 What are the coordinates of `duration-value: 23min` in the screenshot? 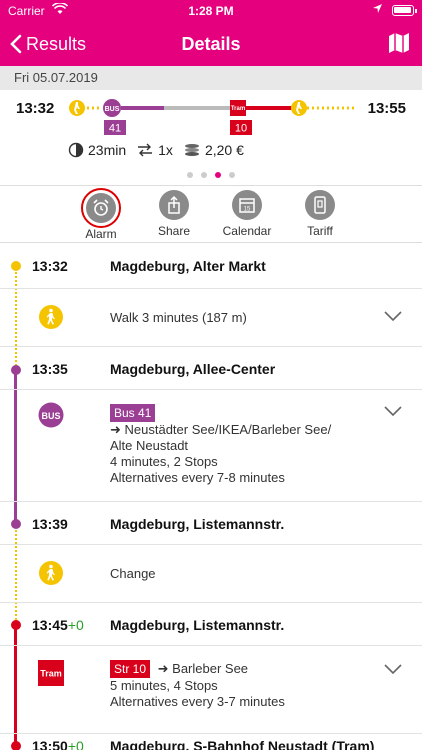 It's located at (107, 150).